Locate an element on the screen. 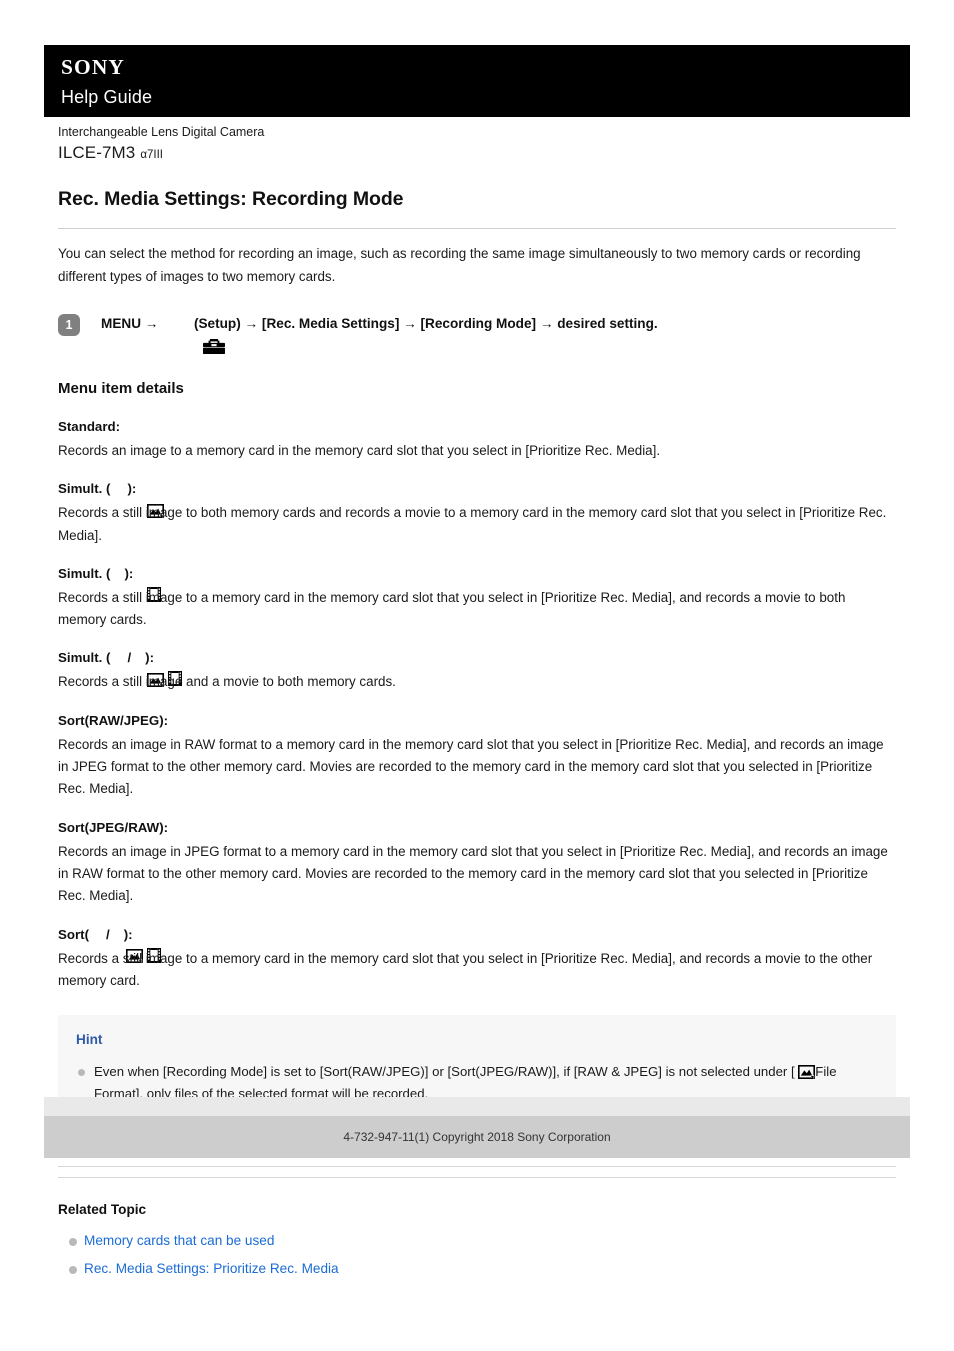 The width and height of the screenshot is (954, 1351). page-title: Rec. Media Settings: Recording Mode is located at coordinates (231, 199).